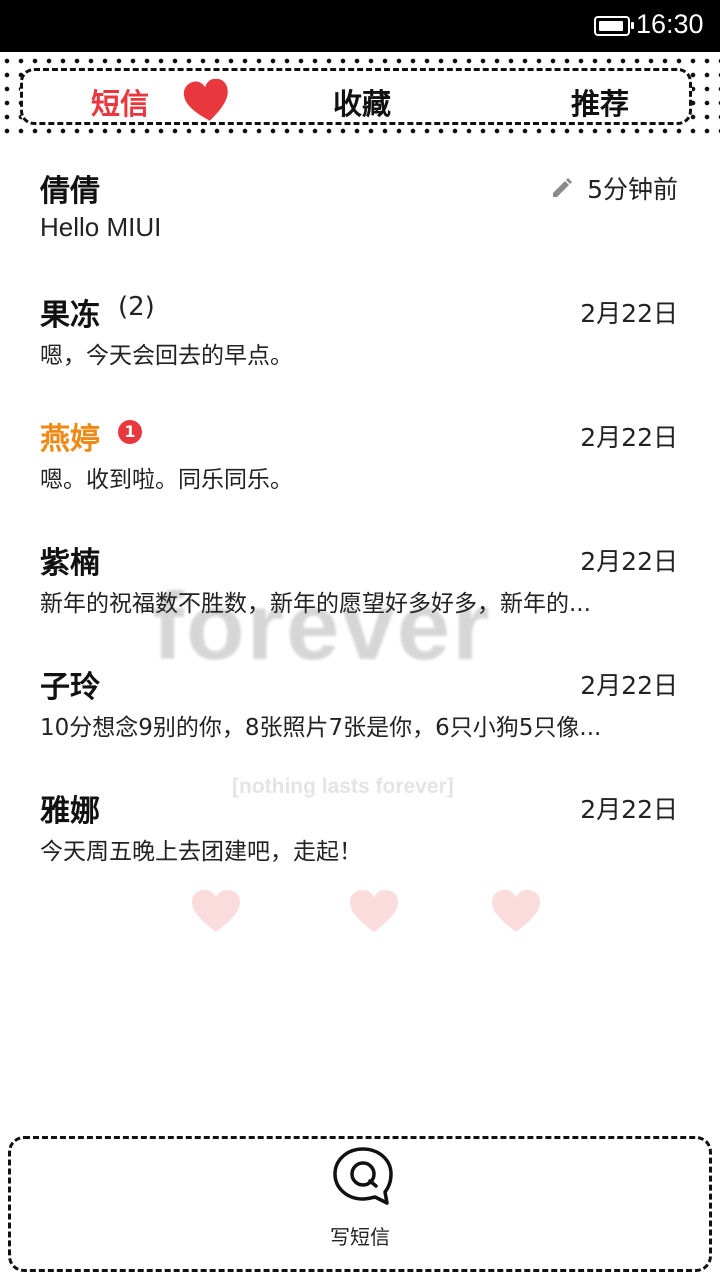 This screenshot has height=1280, width=720. I want to click on contact-name: 燕婷, so click(70, 439).